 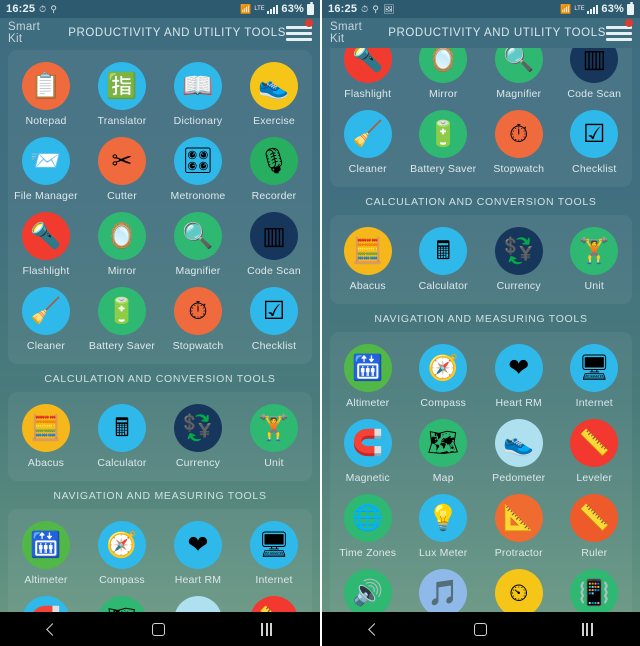 I want to click on tuner-icon: 🎵, so click(x=443, y=590).